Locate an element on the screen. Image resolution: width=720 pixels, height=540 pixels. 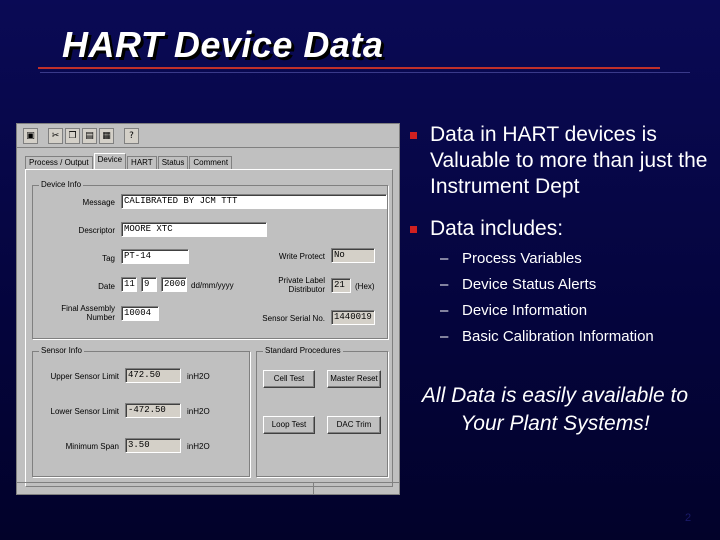
toolbar: ▣ ✂ ❐ ▤ ▦ ? is located at coordinates (208, 136).